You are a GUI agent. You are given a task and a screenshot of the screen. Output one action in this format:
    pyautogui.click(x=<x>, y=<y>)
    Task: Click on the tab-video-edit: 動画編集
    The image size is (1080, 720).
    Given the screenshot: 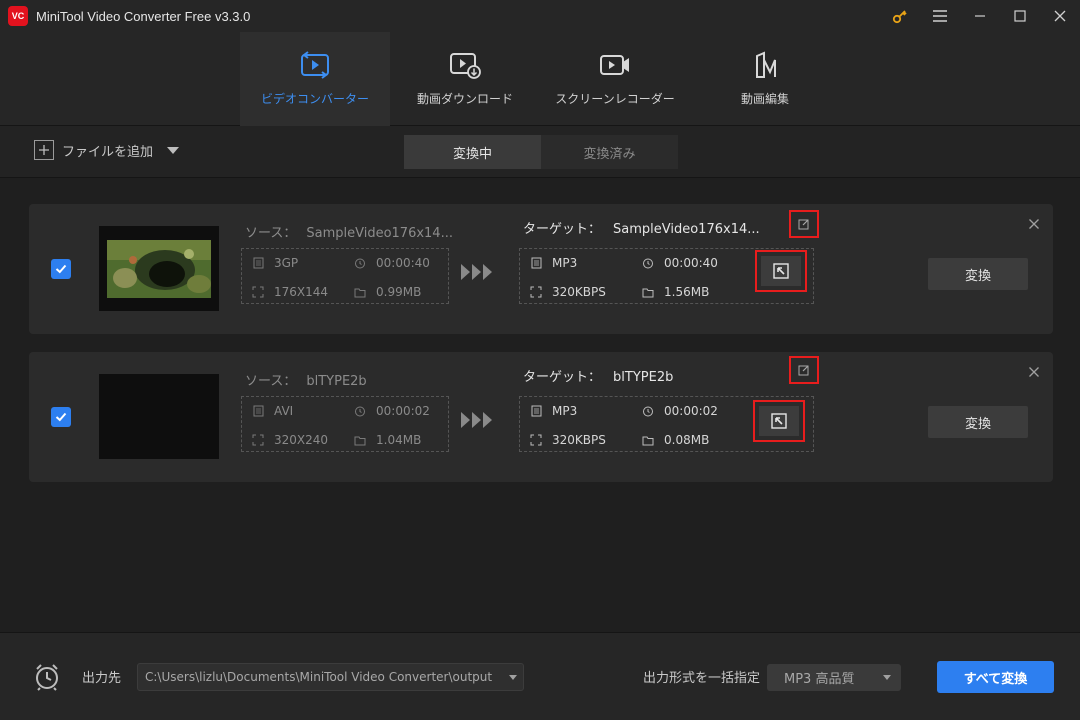 What is the action you would take?
    pyautogui.click(x=765, y=79)
    